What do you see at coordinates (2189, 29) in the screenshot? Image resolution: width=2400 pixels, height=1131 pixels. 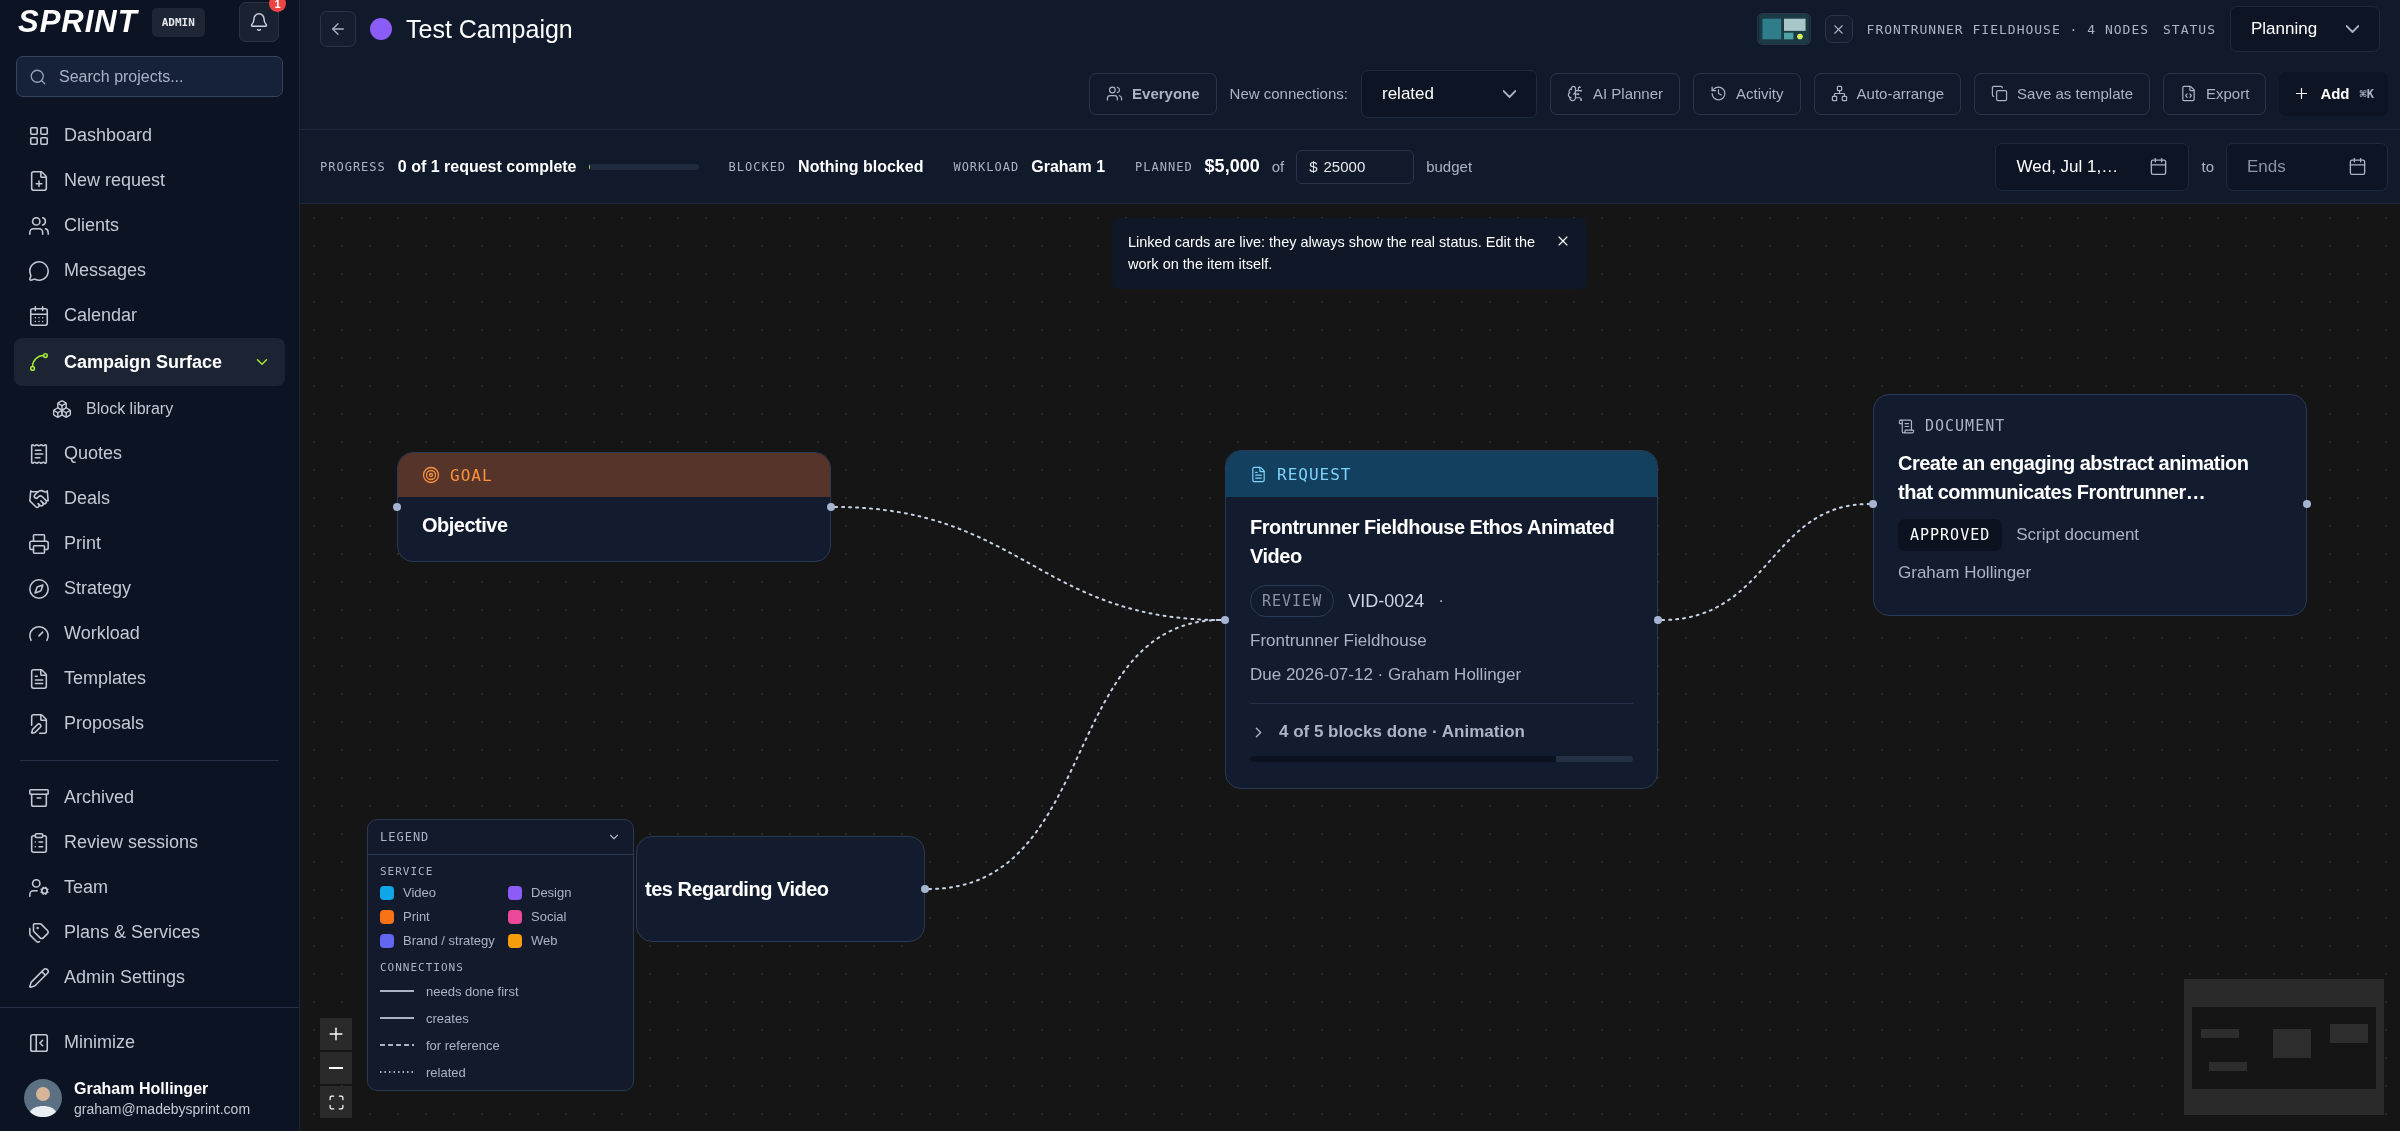 I see `status-label: STATUS` at bounding box center [2189, 29].